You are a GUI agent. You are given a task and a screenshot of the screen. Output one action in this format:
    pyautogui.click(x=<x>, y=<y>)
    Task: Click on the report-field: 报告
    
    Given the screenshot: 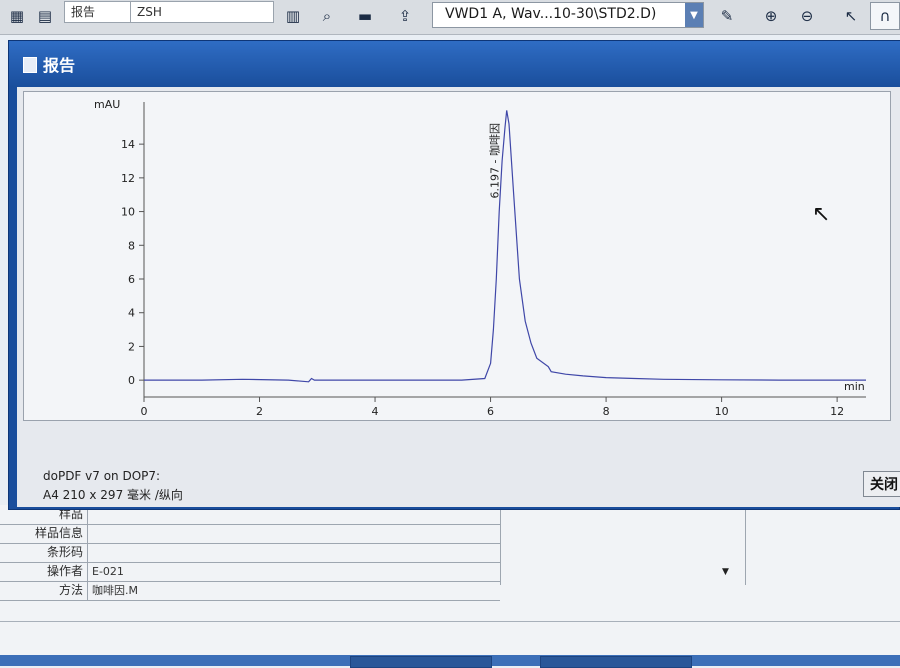 What is the action you would take?
    pyautogui.click(x=101, y=12)
    